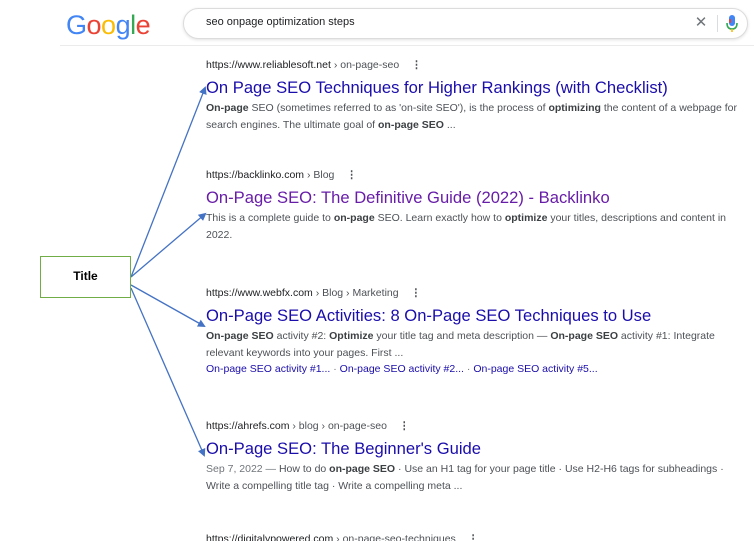 This screenshot has height=541, width=754. What do you see at coordinates (365, 65) in the screenshot?
I see `result-breadcrumb: › on-page-seo` at bounding box center [365, 65].